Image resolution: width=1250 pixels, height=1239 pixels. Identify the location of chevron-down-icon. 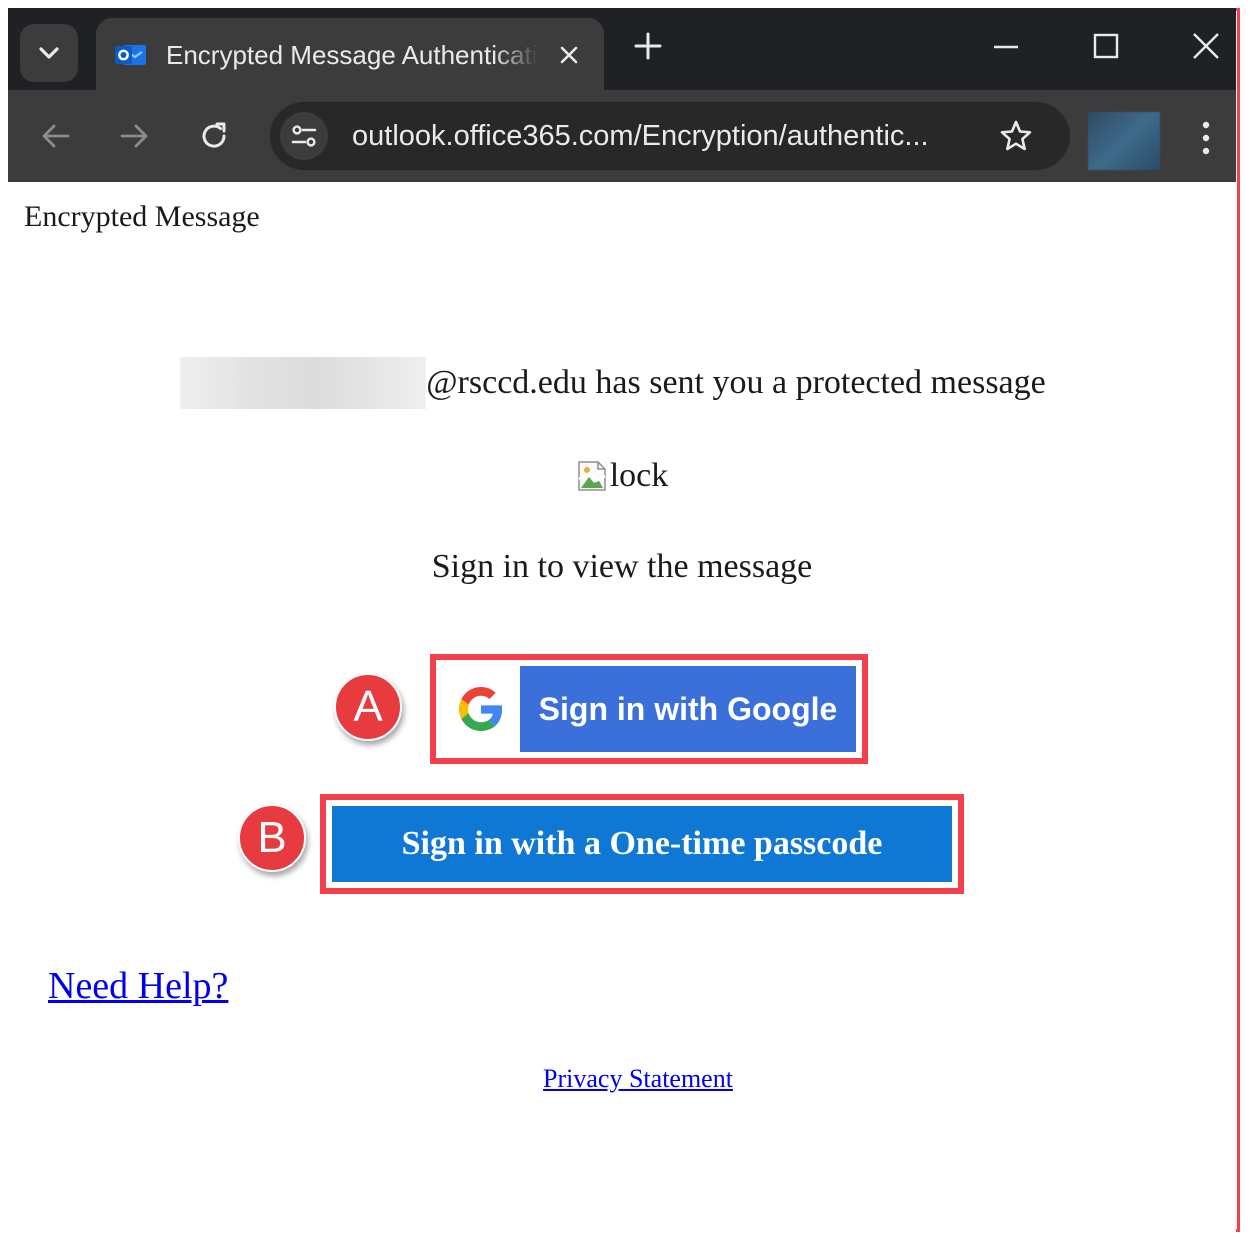
(49, 53).